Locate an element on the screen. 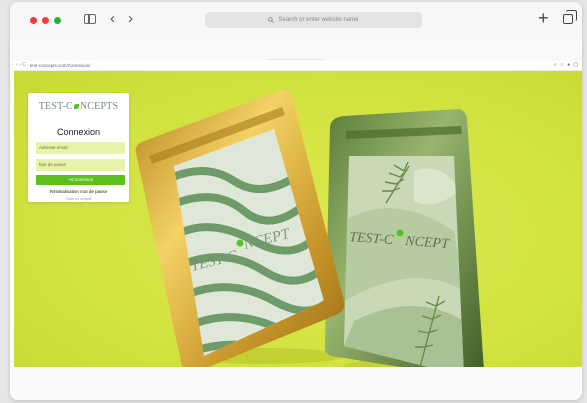  new-tab-icon: + is located at coordinates (543, 18).